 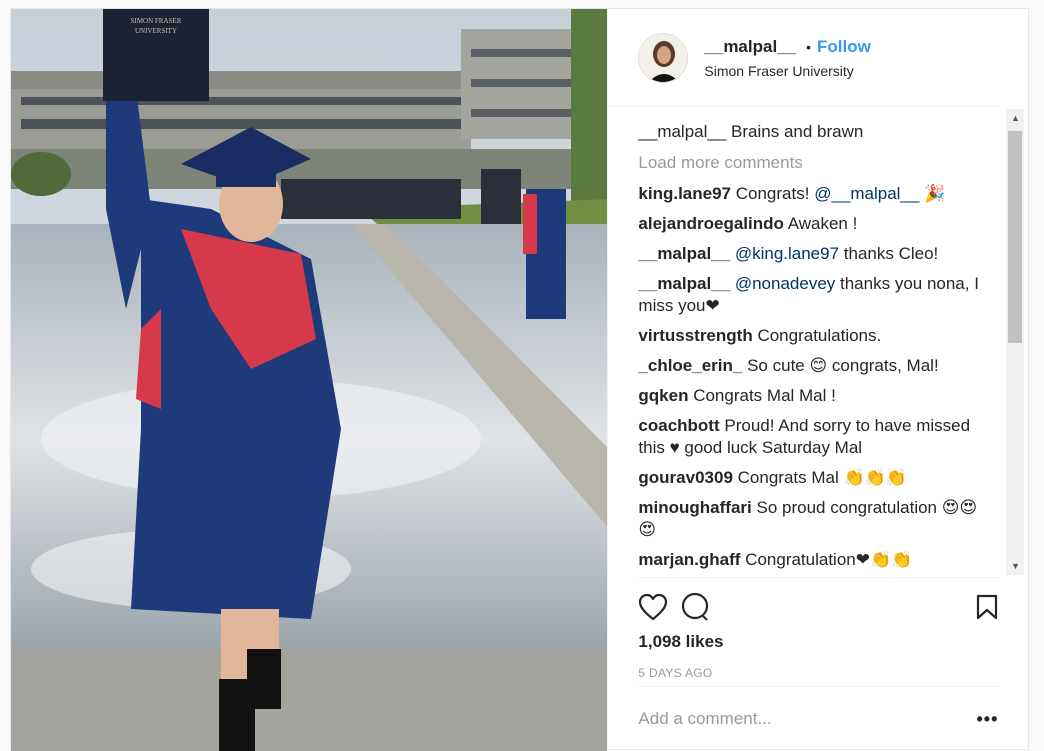 I want to click on comment-item: gqken Congrats Mal Mal !, so click(x=813, y=396).